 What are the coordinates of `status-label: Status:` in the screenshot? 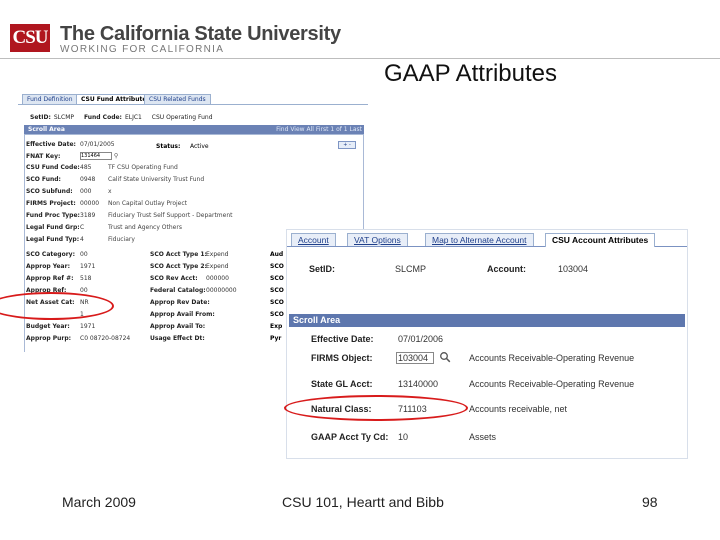 It's located at (168, 146).